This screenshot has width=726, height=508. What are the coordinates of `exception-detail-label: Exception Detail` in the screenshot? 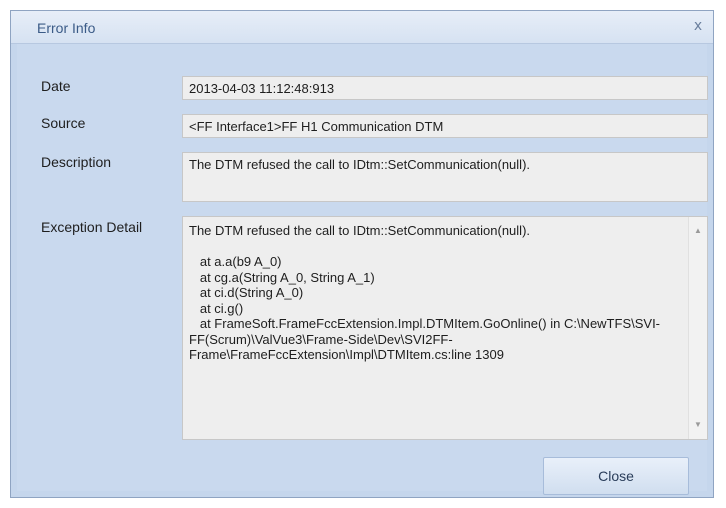 It's located at (92, 227).